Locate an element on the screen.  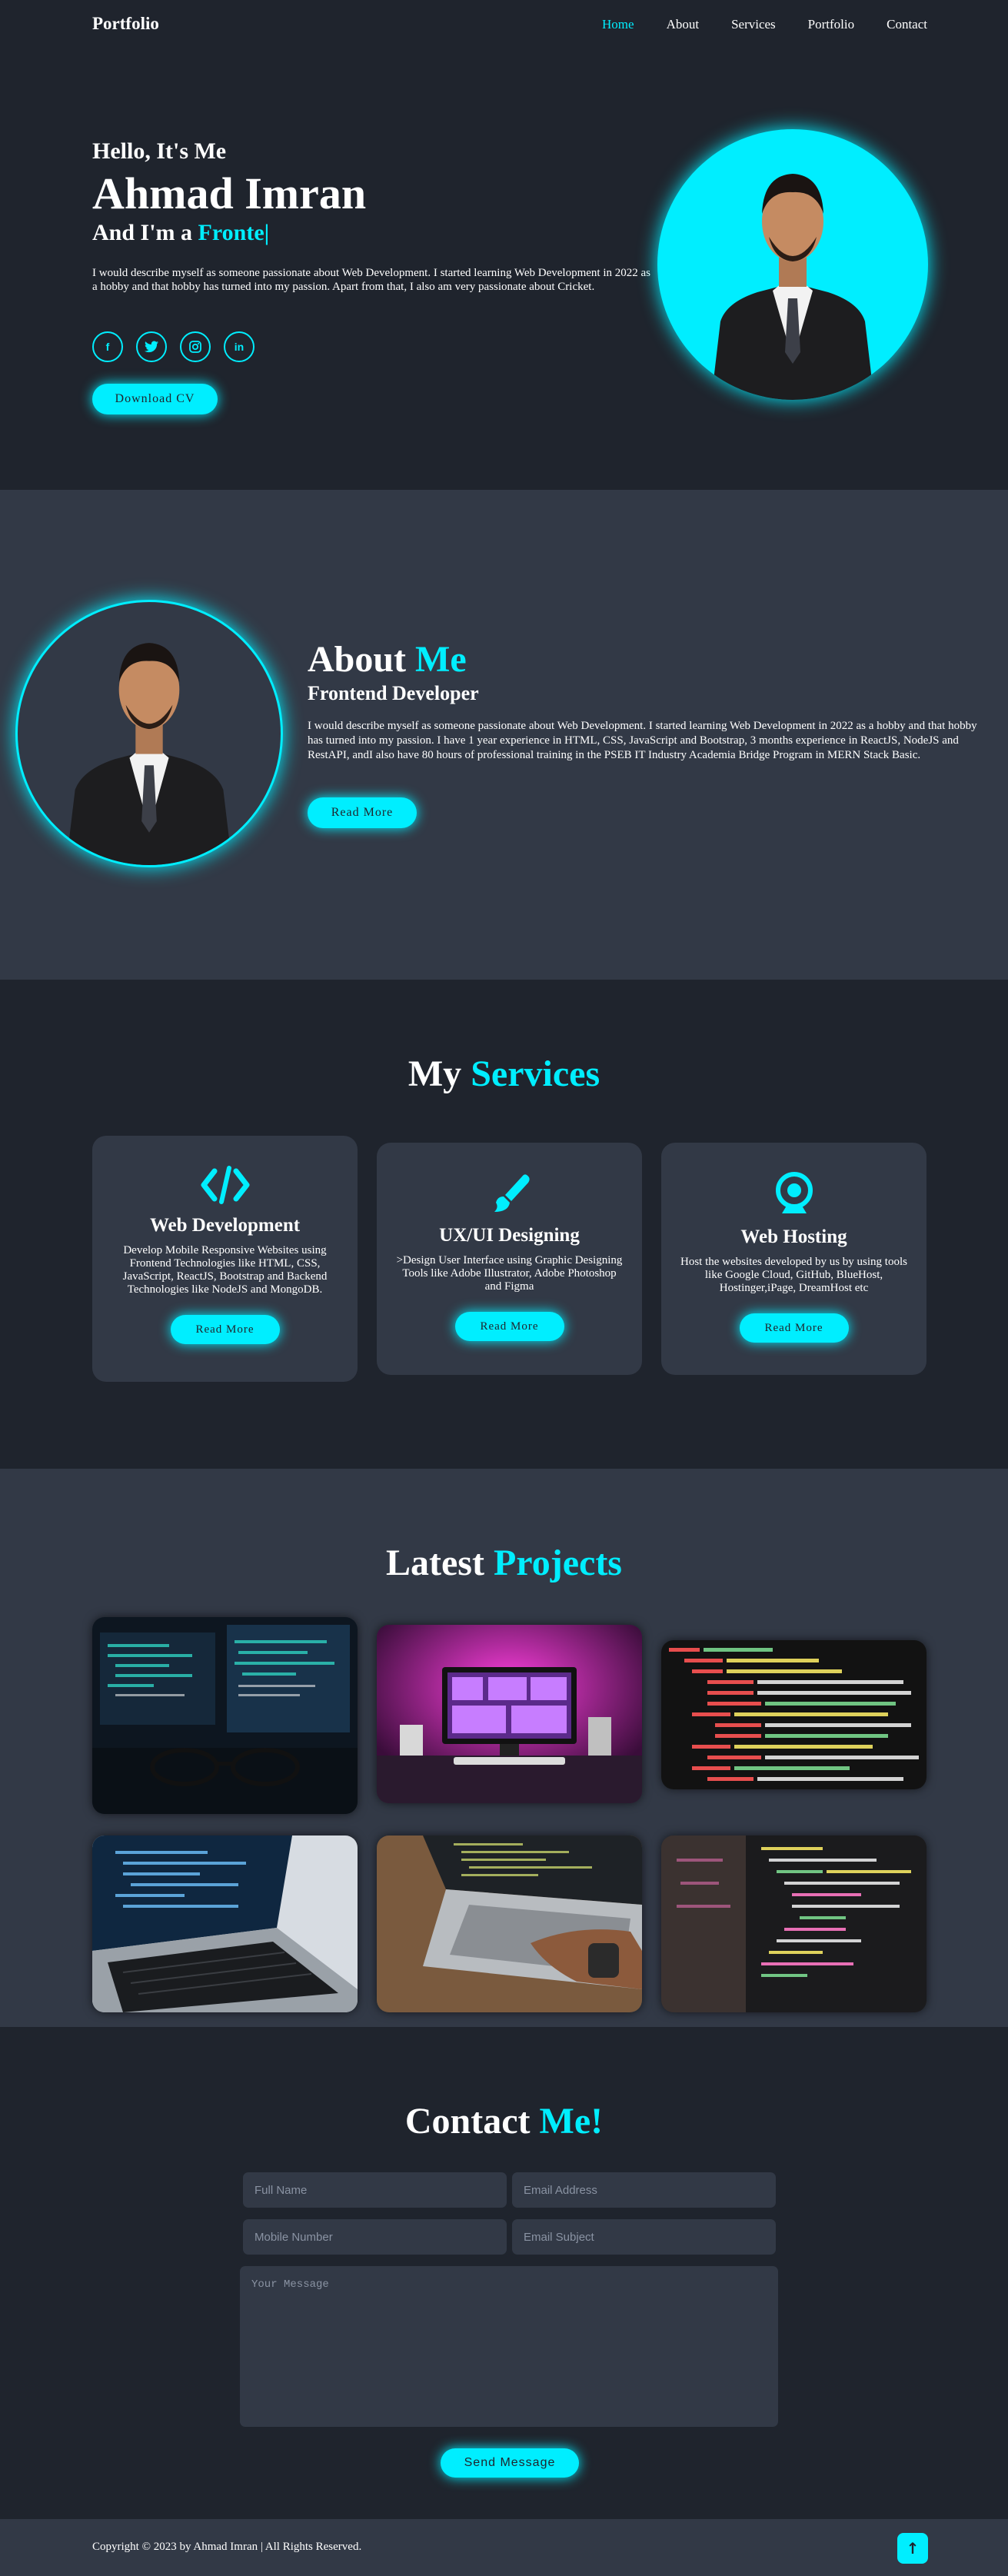
main-nav: Home About Services Portfolio Contact is located at coordinates (764, 24).